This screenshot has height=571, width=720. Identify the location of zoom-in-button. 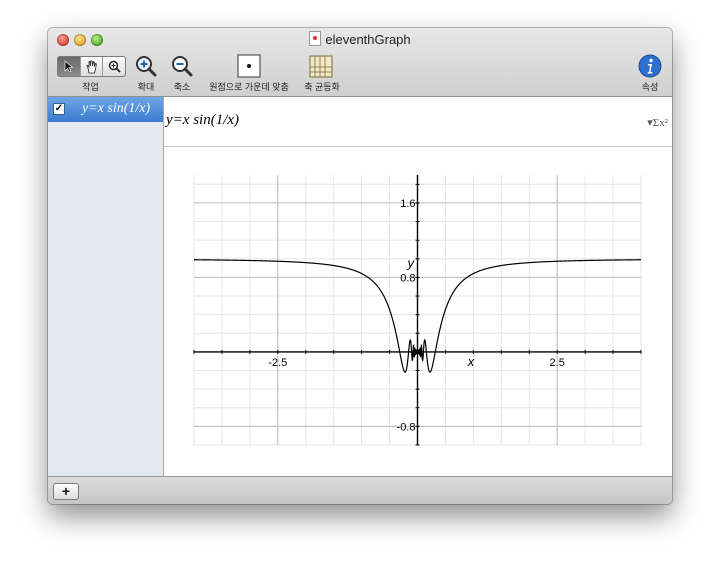
(146, 66).